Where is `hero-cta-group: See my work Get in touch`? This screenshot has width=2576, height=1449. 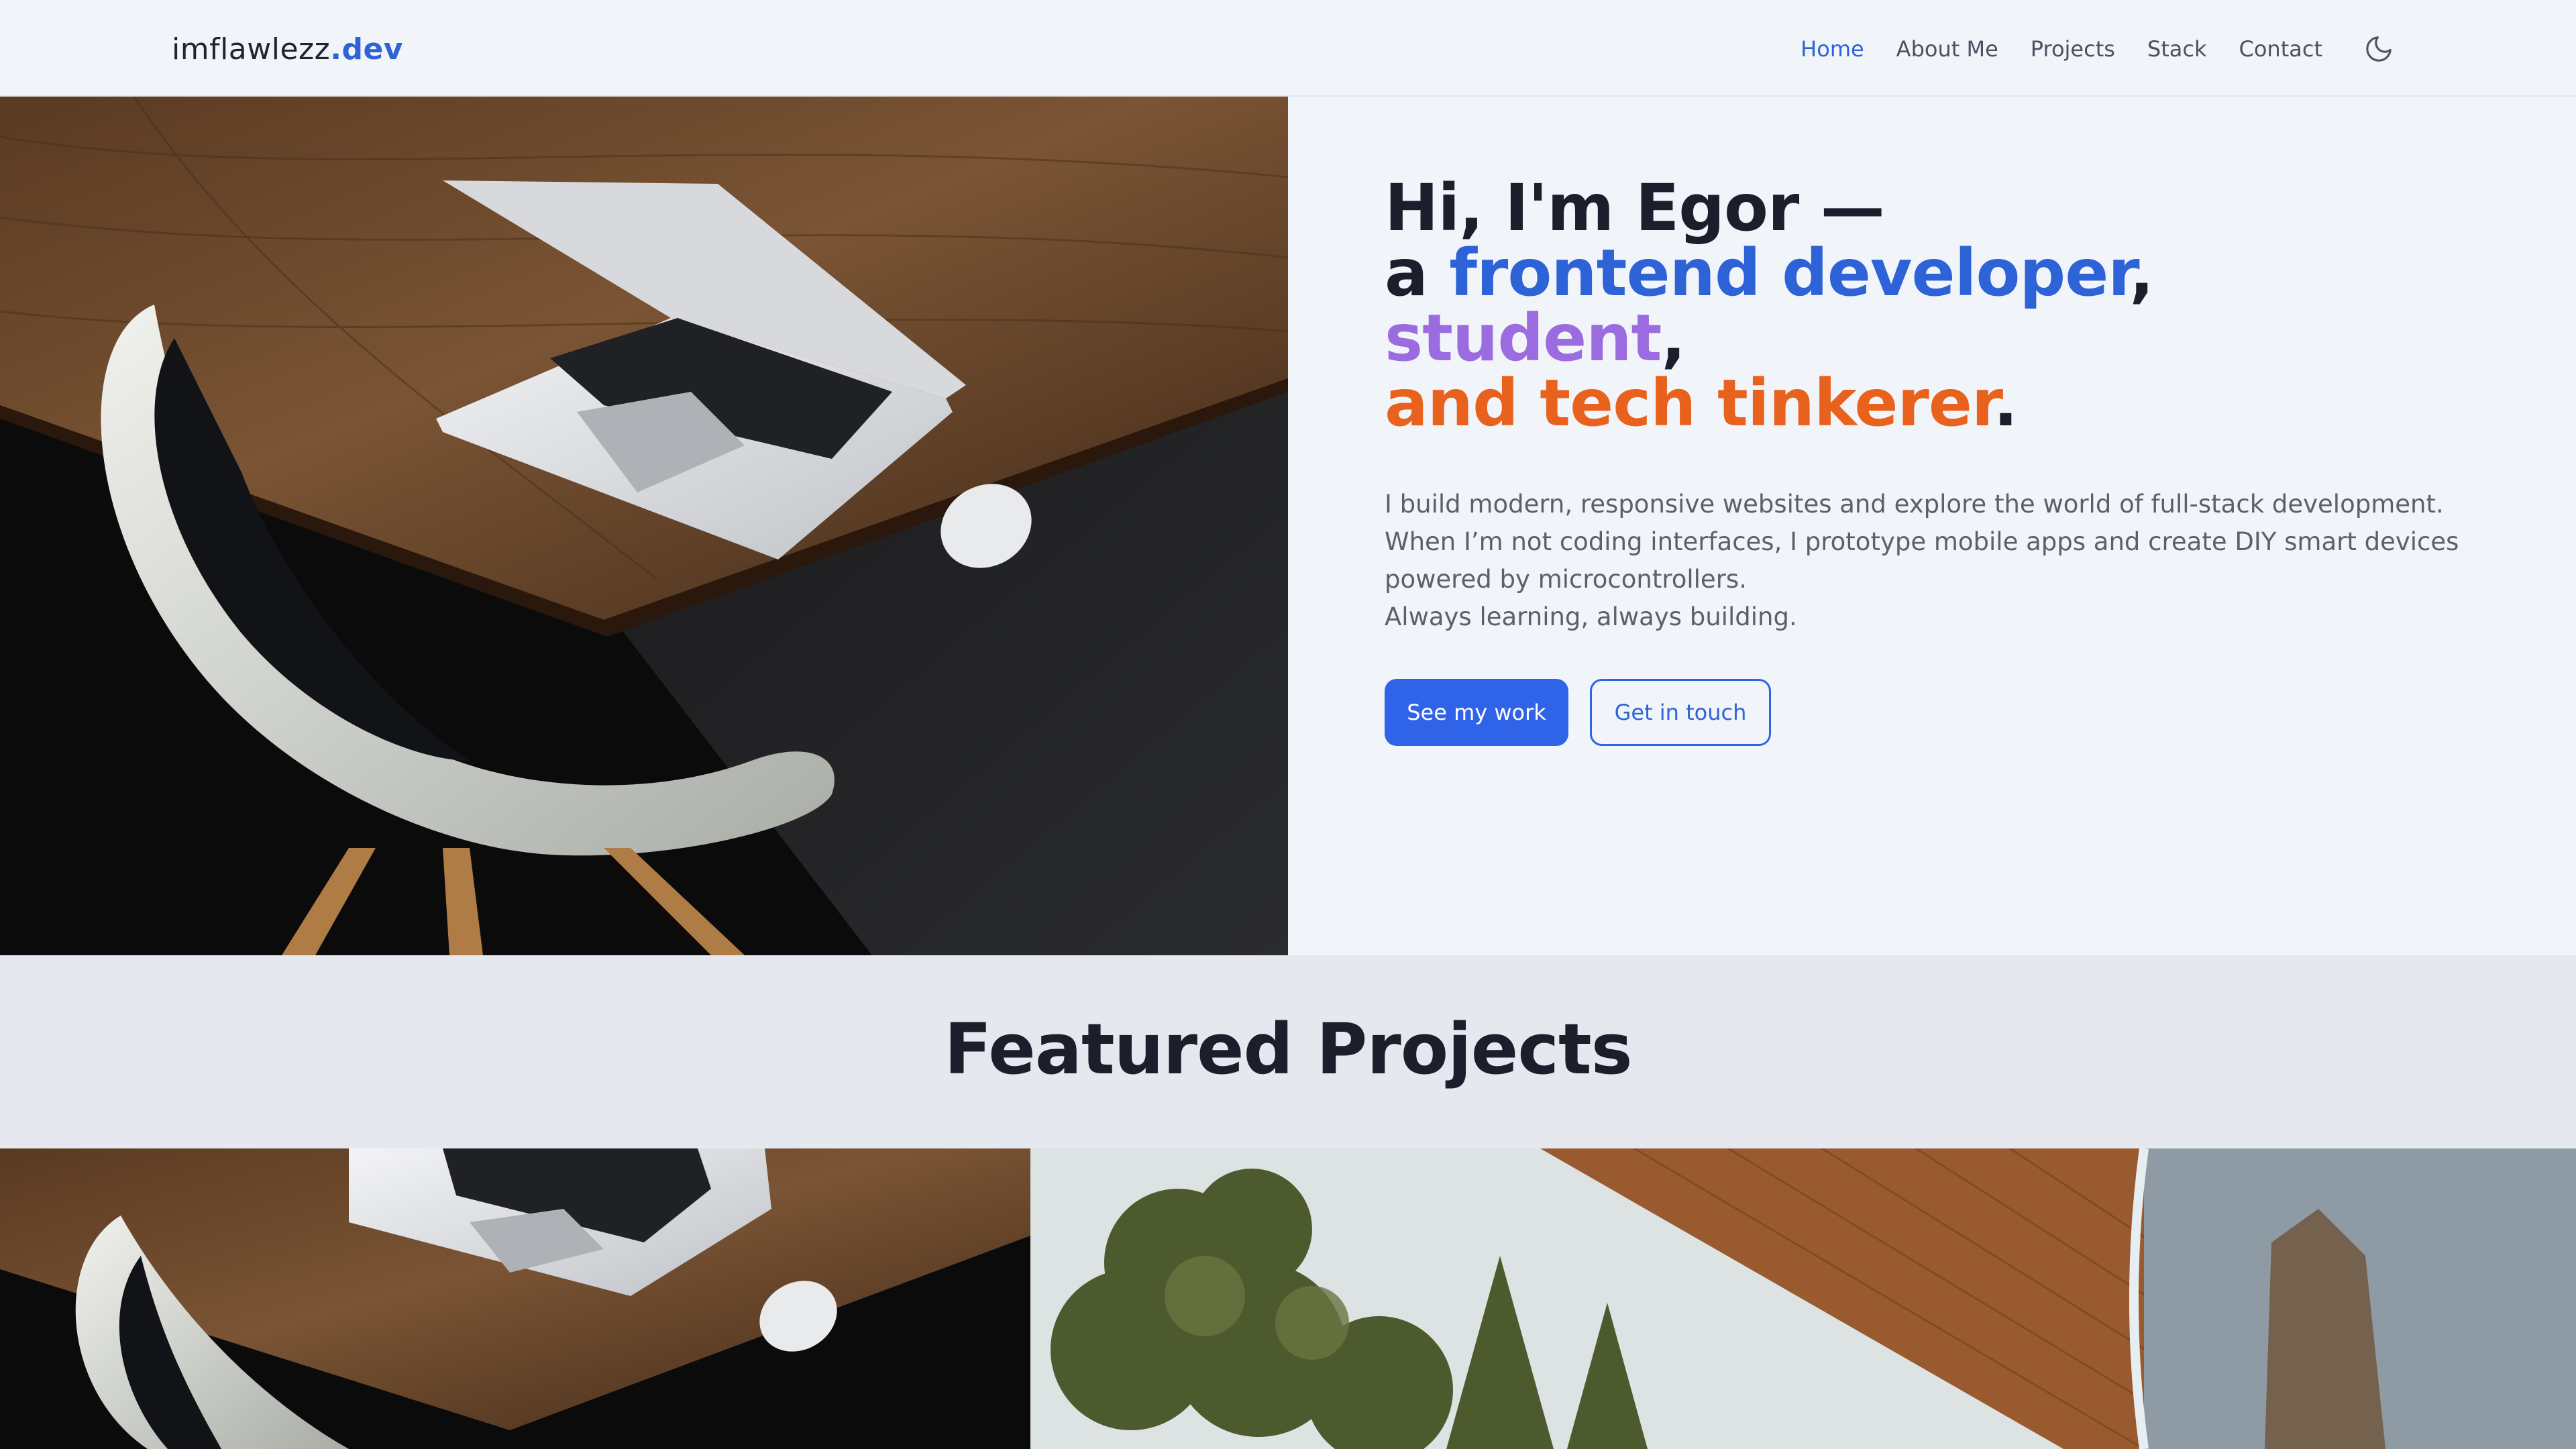
hero-cta-group: See my work Get in touch is located at coordinates (1935, 712).